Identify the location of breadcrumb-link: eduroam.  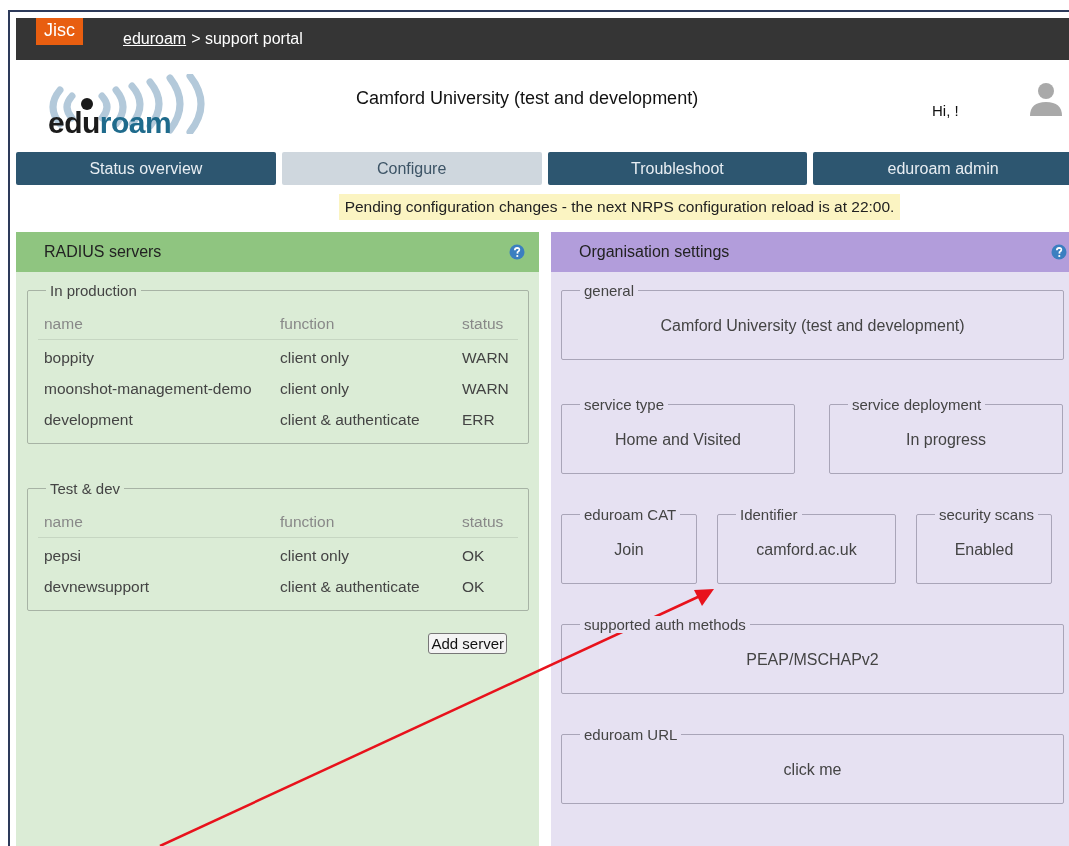
(155, 39).